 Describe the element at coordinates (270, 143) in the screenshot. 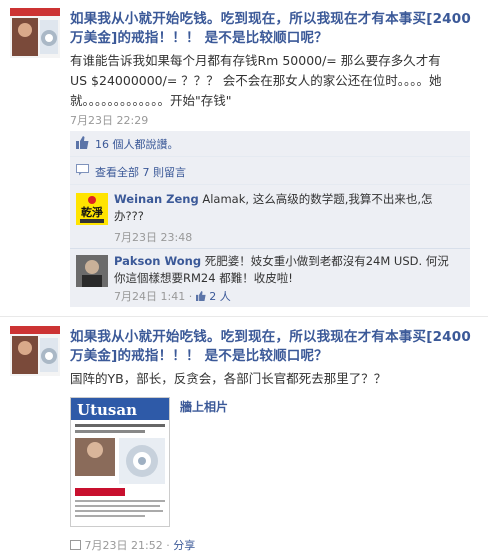

I see `likes-row: 16 個人都說讚。` at that location.